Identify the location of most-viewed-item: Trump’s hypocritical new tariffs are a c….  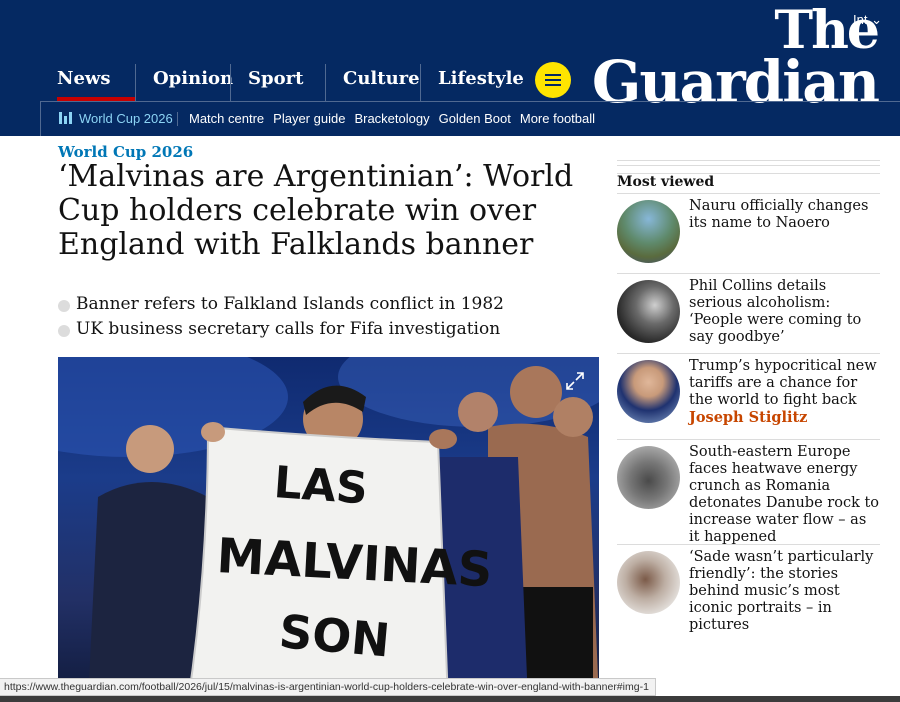
(748, 396).